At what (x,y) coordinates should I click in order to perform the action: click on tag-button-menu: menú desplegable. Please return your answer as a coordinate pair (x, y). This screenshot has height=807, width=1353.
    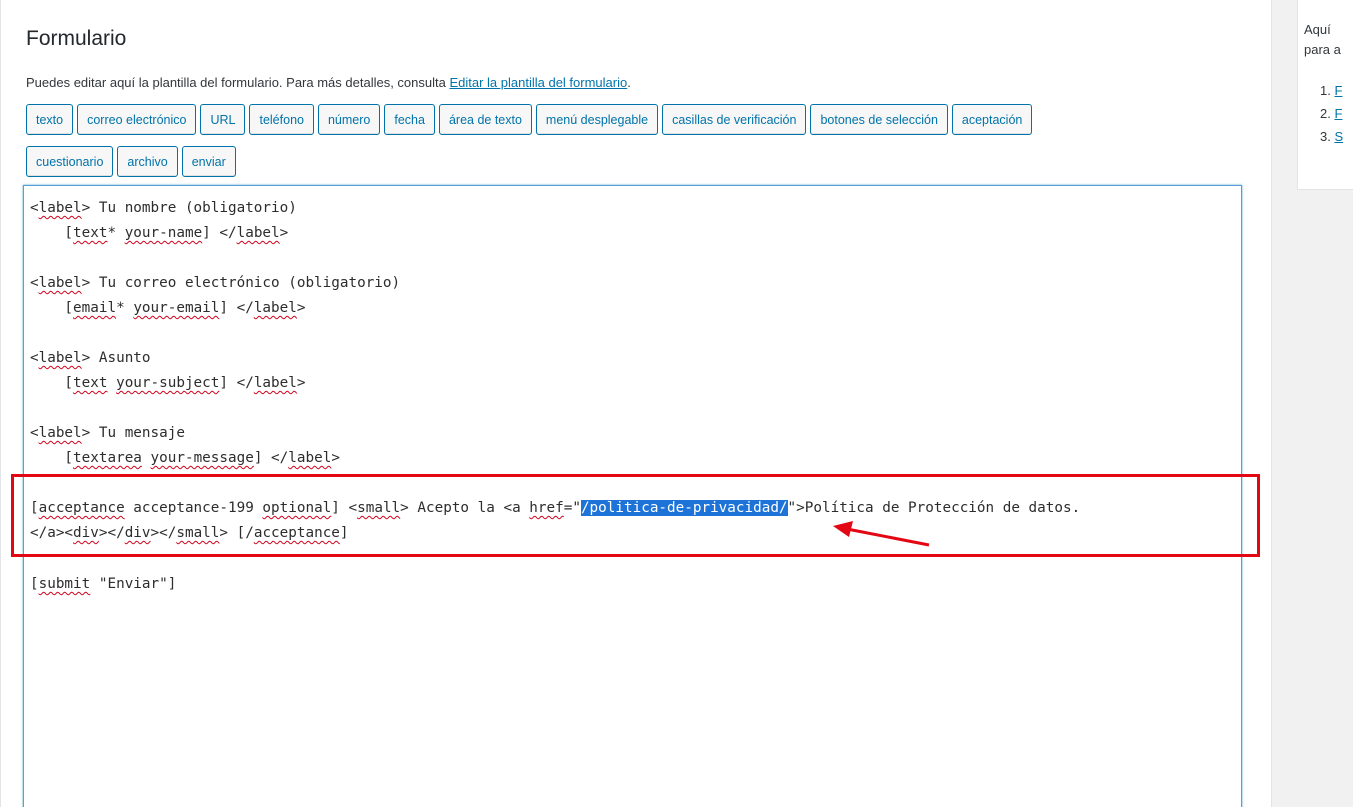
    Looking at the image, I should click on (597, 119).